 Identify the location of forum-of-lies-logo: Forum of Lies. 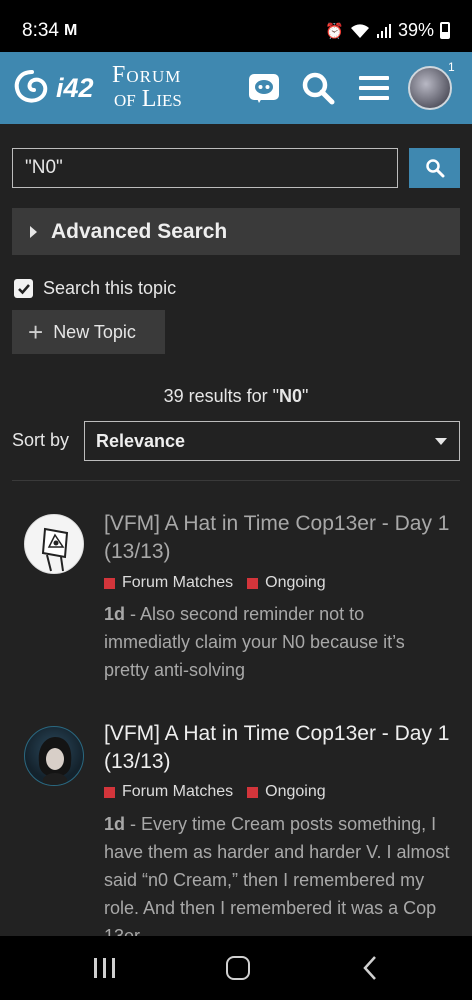
(164, 89).